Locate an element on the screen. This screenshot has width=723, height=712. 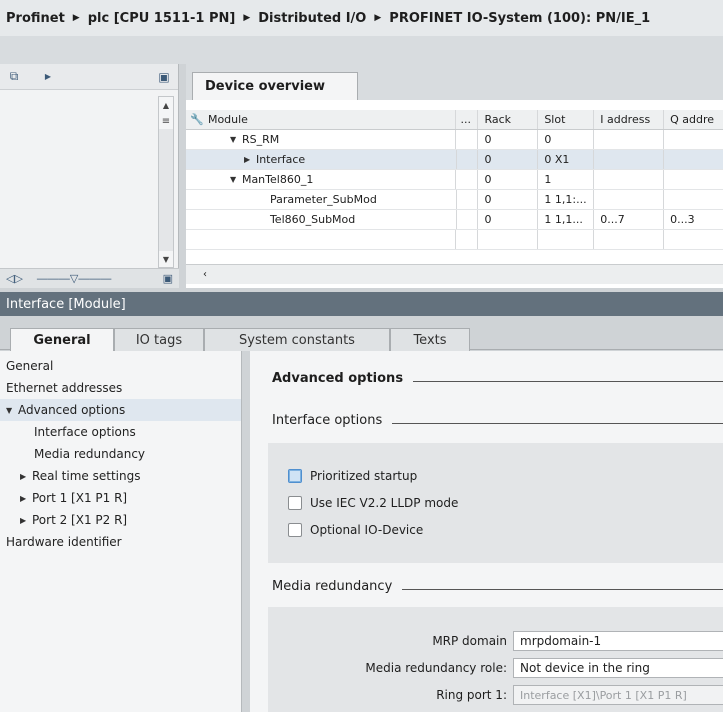
scroll-up-icon: ▲ is located at coordinates (166, 105).